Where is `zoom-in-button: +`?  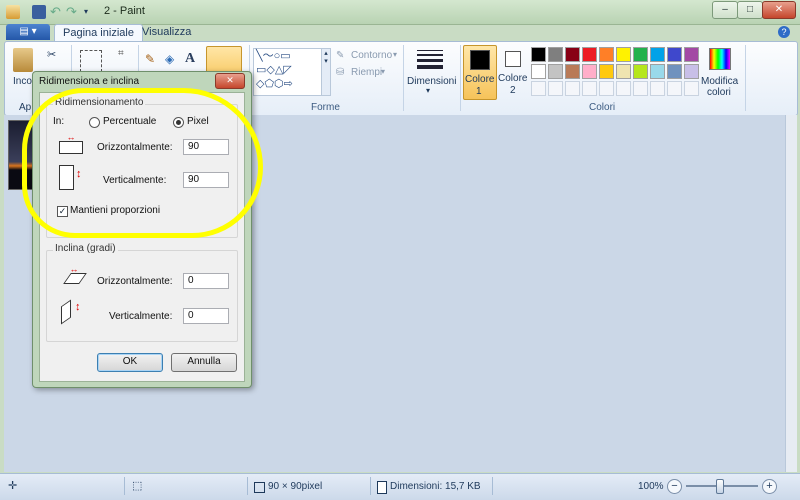 zoom-in-button: + is located at coordinates (769, 486).